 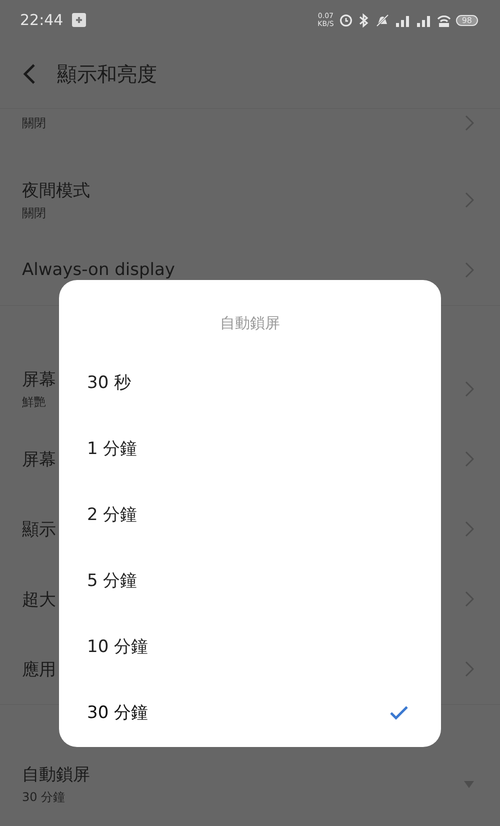 What do you see at coordinates (469, 784) in the screenshot?
I see `dropdown-icon` at bounding box center [469, 784].